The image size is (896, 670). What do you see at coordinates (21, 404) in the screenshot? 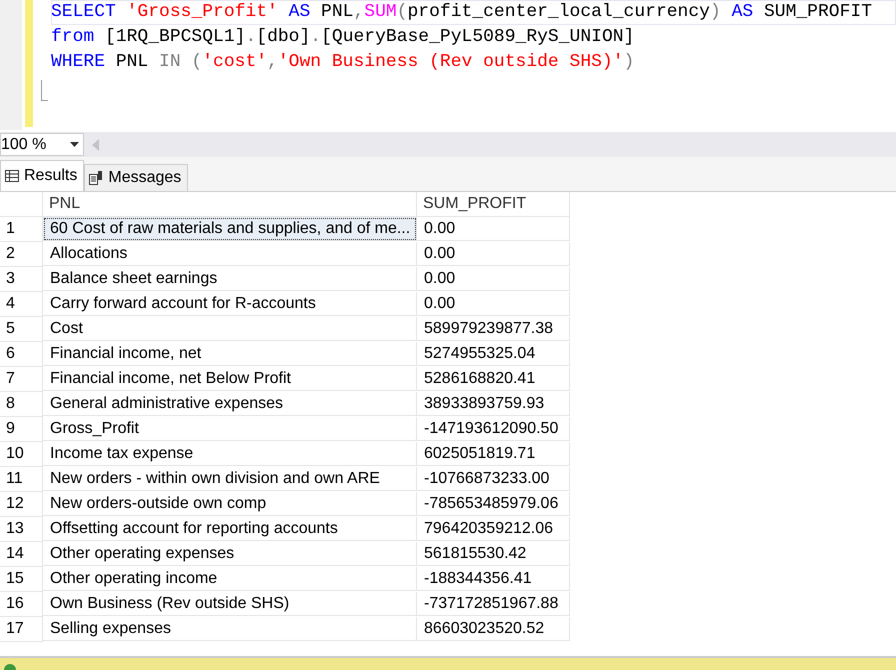
I see `row-number: 8` at bounding box center [21, 404].